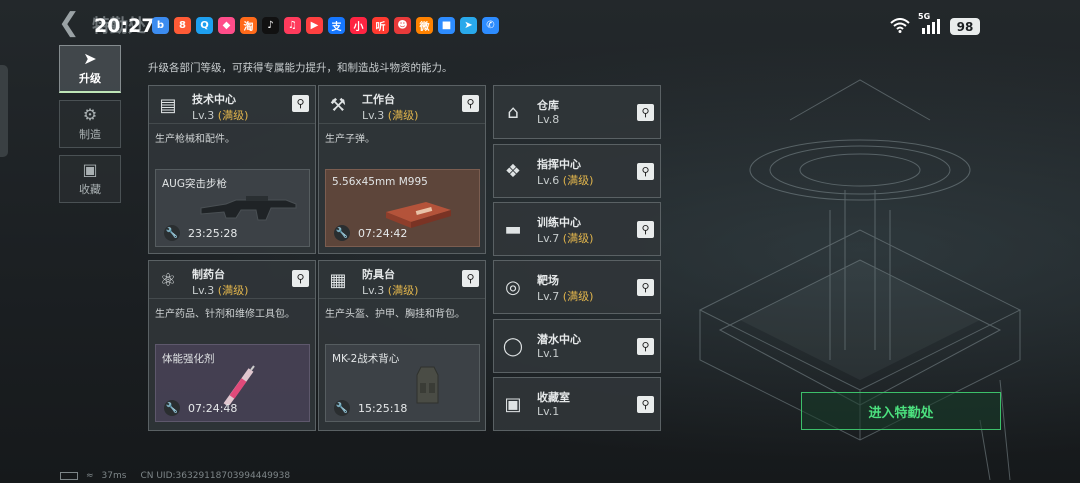 The image size is (1080, 483). Describe the element at coordinates (292, 25) in the screenshot. I see `music-icon: ♫` at that location.